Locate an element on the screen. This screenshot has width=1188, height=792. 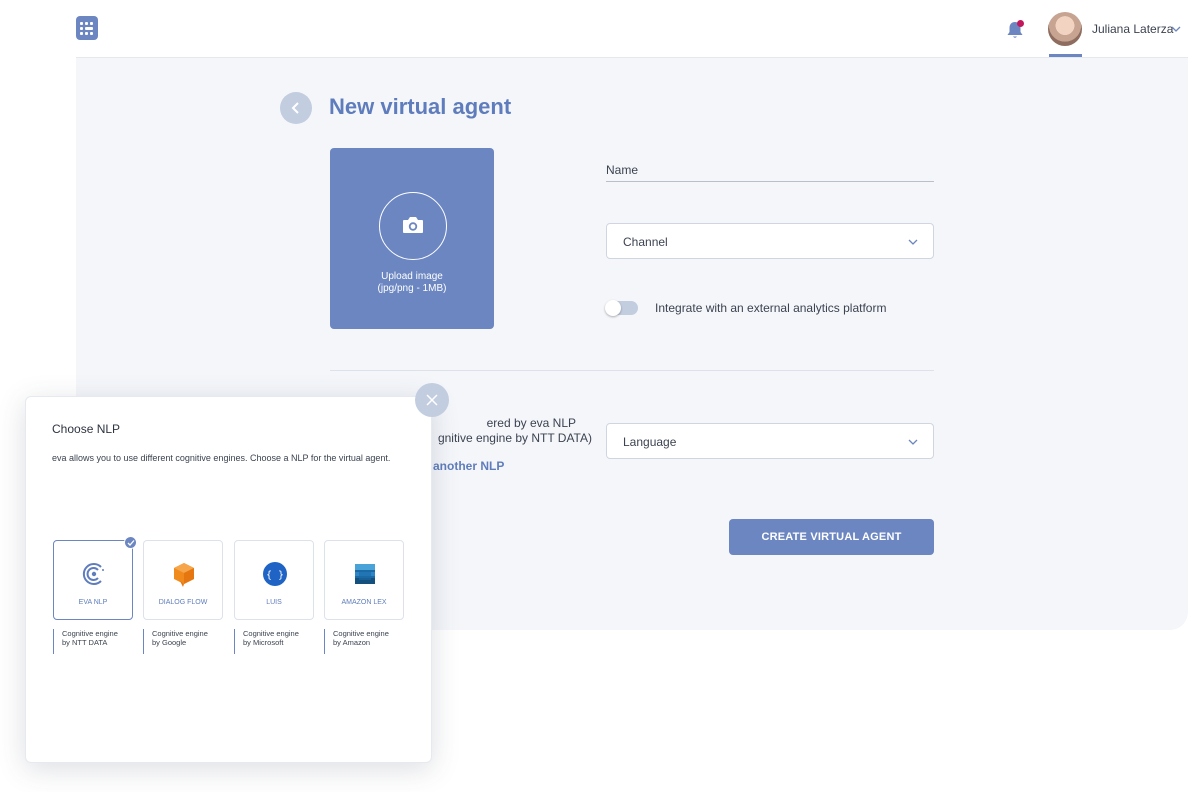
engine-description-line2: by Amazon is located at coordinates (352, 642).